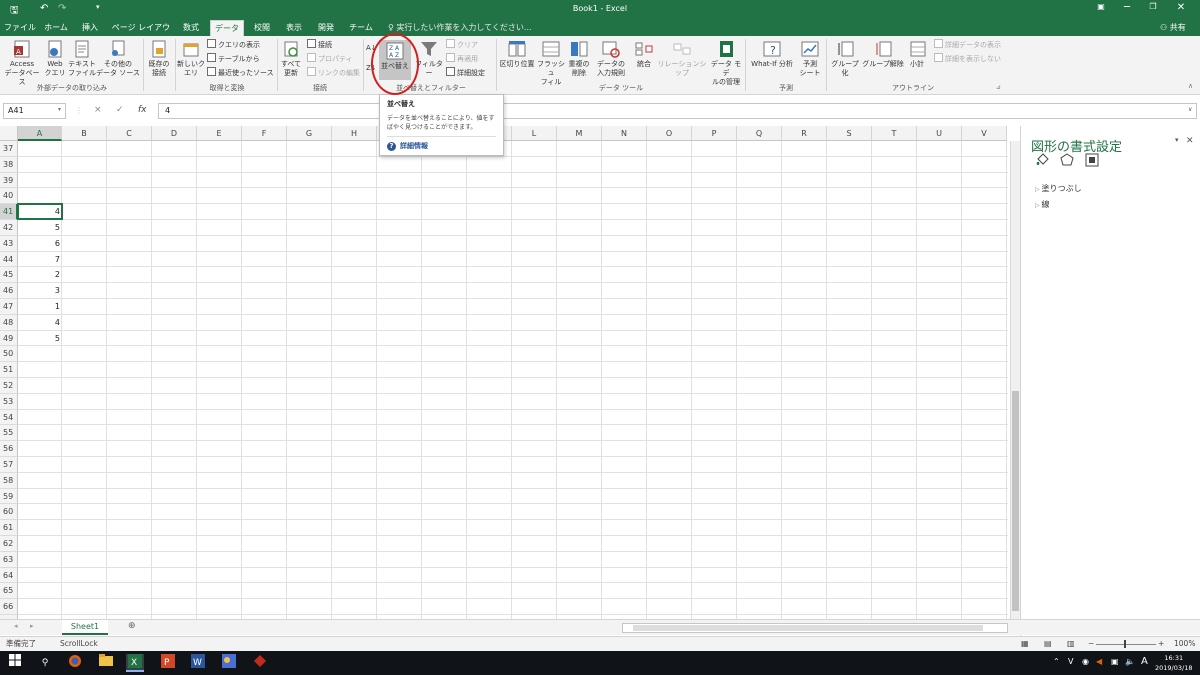 This screenshot has height=675, width=1200. I want to click on tab-team: チーム, so click(361, 28).